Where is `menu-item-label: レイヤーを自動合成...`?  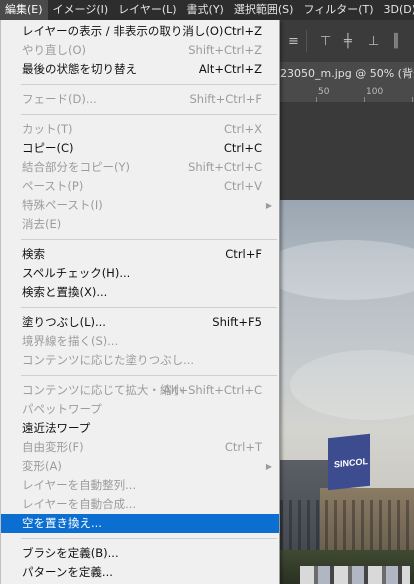
menu-item-label: レイヤーを自動合成... is located at coordinates (79, 504).